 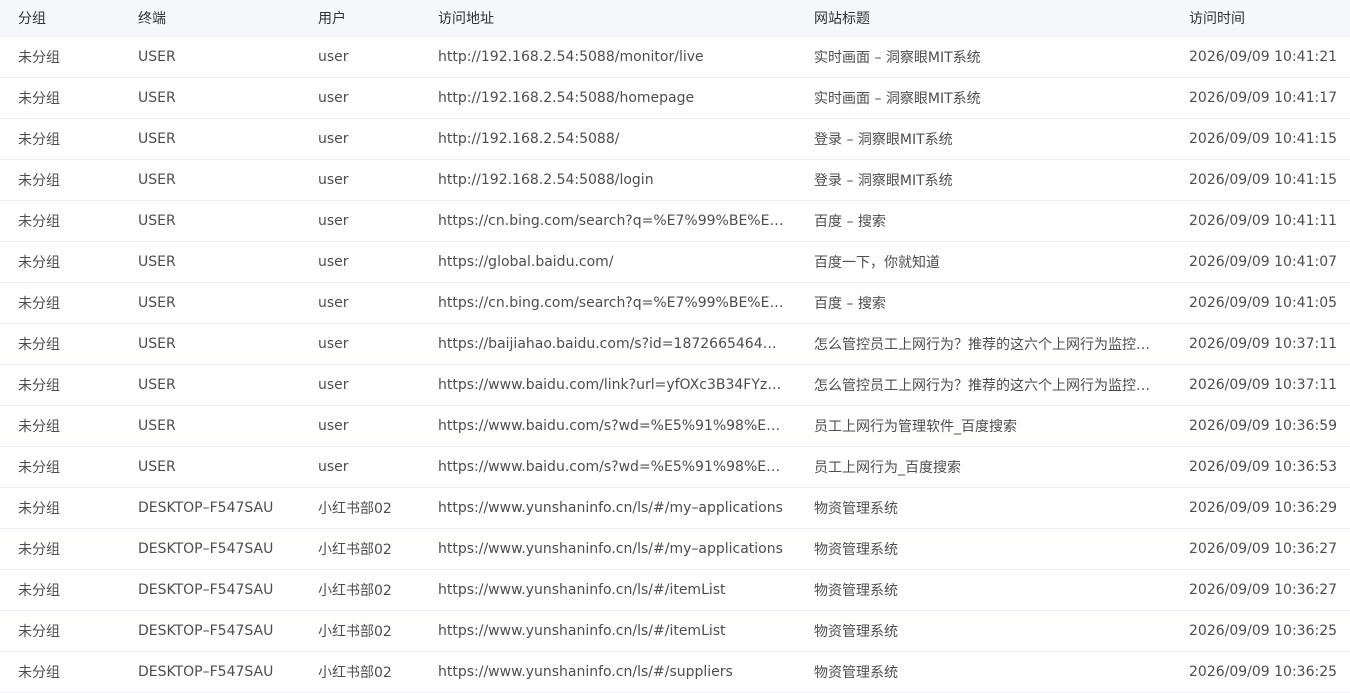 What do you see at coordinates (887, 468) in the screenshot?
I see `cell-title: 员工上网行为_百度搜索` at bounding box center [887, 468].